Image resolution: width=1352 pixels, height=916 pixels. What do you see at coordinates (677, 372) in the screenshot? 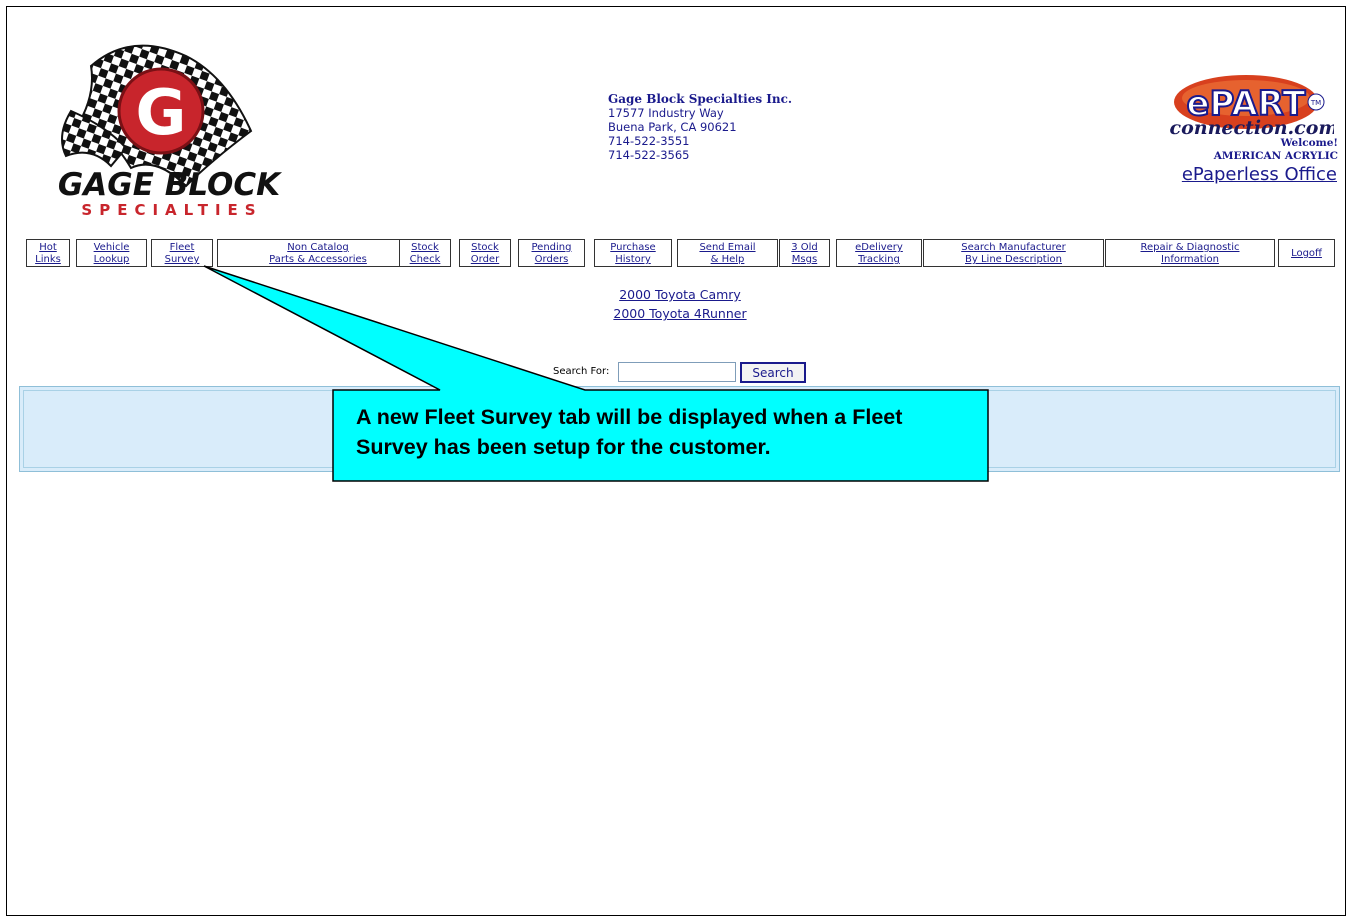
I see `search-input` at bounding box center [677, 372].